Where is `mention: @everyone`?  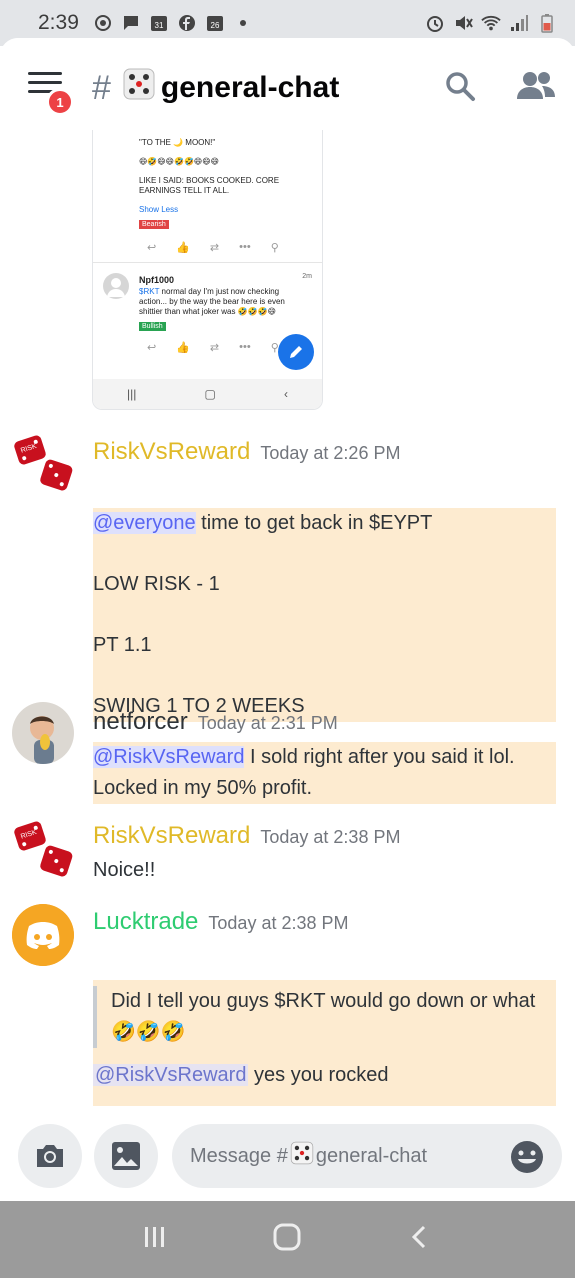 mention: @everyone is located at coordinates (144, 523).